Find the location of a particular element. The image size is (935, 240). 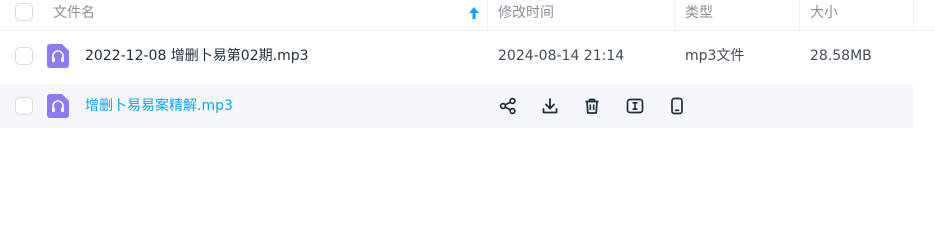

send-to-phone-button is located at coordinates (677, 106).